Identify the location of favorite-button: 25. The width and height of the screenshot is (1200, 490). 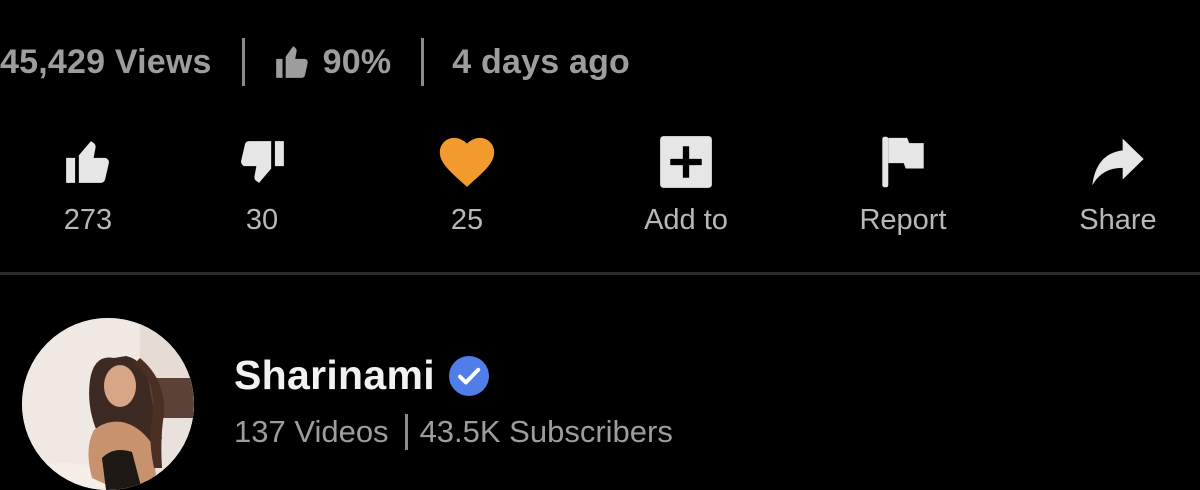
(467, 188).